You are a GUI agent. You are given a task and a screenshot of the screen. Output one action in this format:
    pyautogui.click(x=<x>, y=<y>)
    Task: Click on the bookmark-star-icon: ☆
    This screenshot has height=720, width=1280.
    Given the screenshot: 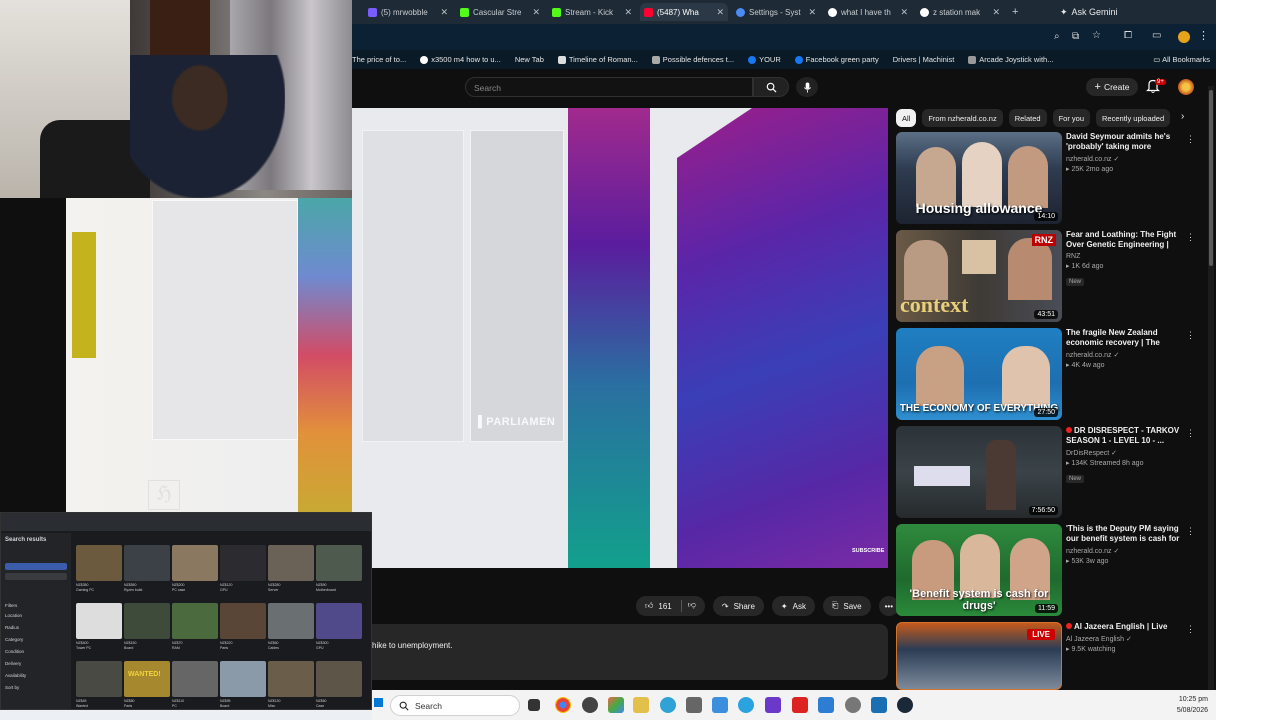 What is the action you would take?
    pyautogui.click(x=1096, y=35)
    